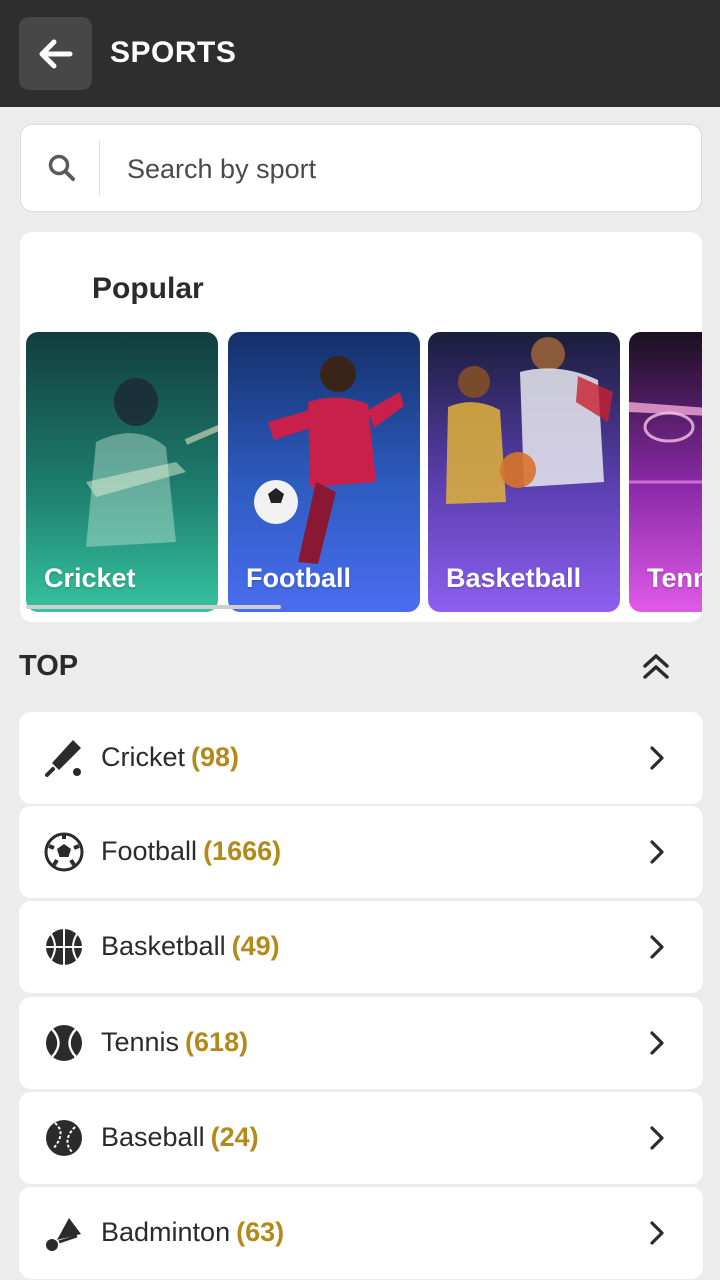 This screenshot has height=1280, width=720. I want to click on popular-title: Popular, so click(148, 288).